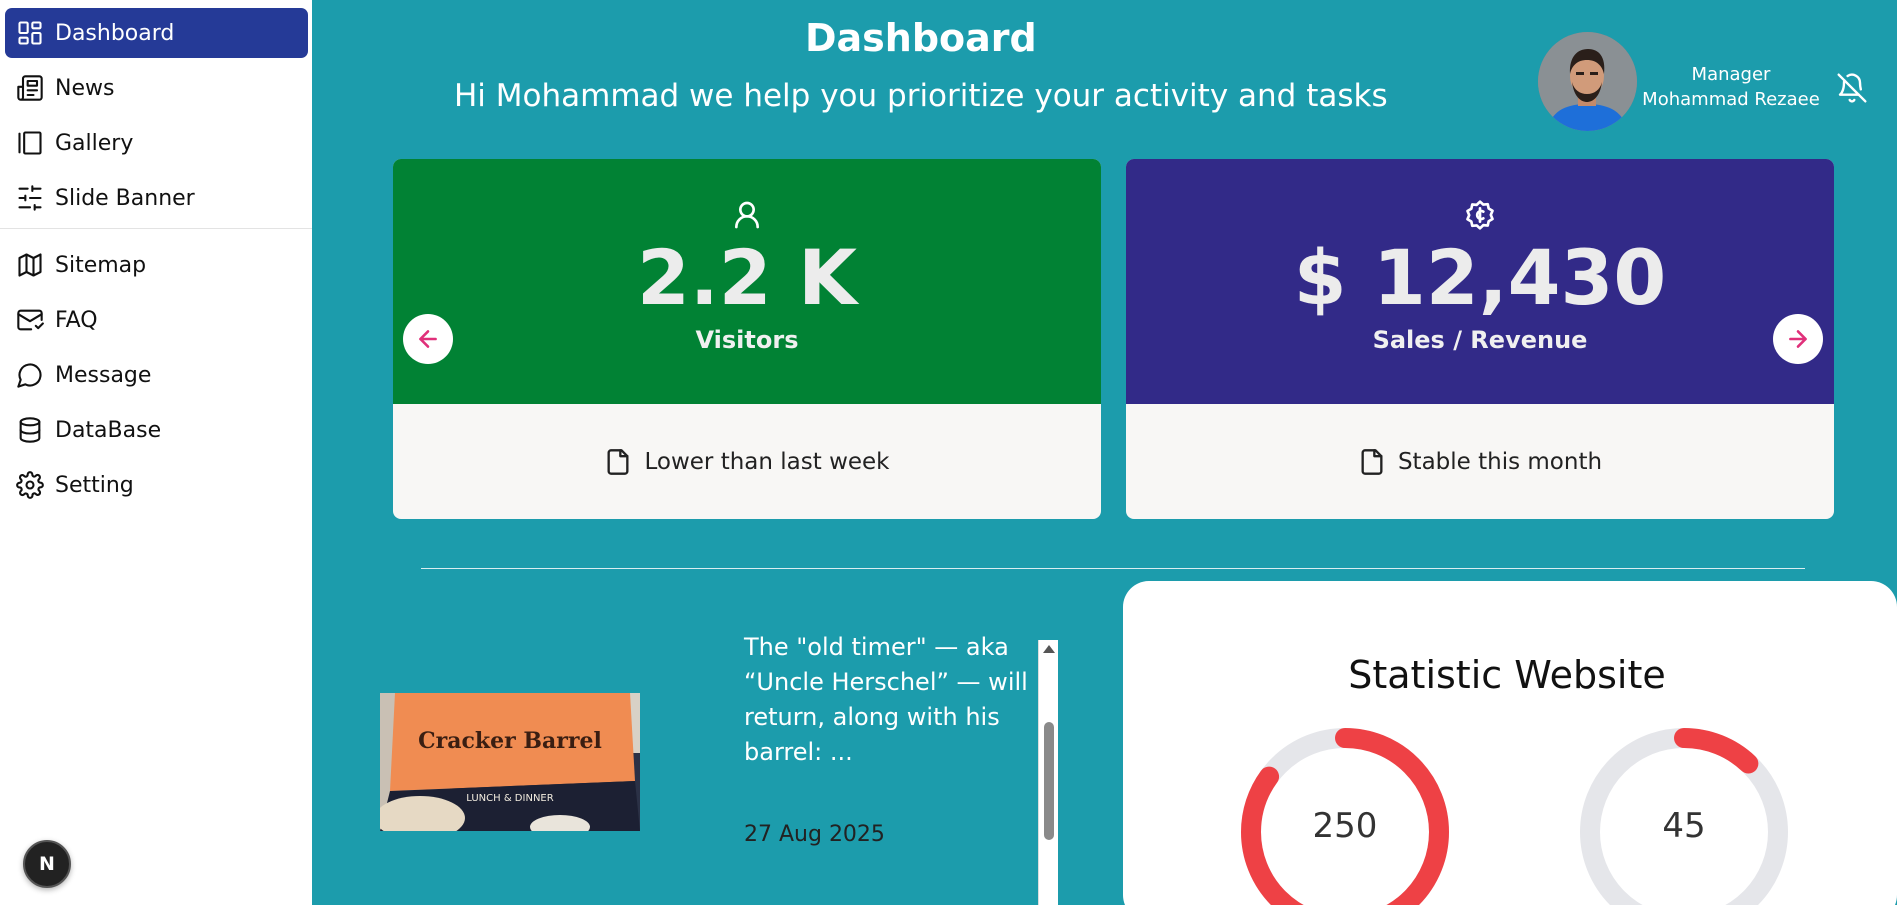 This screenshot has height=905, width=1897. What do you see at coordinates (510, 741) in the screenshot?
I see `news-image-logo: Cracker Barrel` at bounding box center [510, 741].